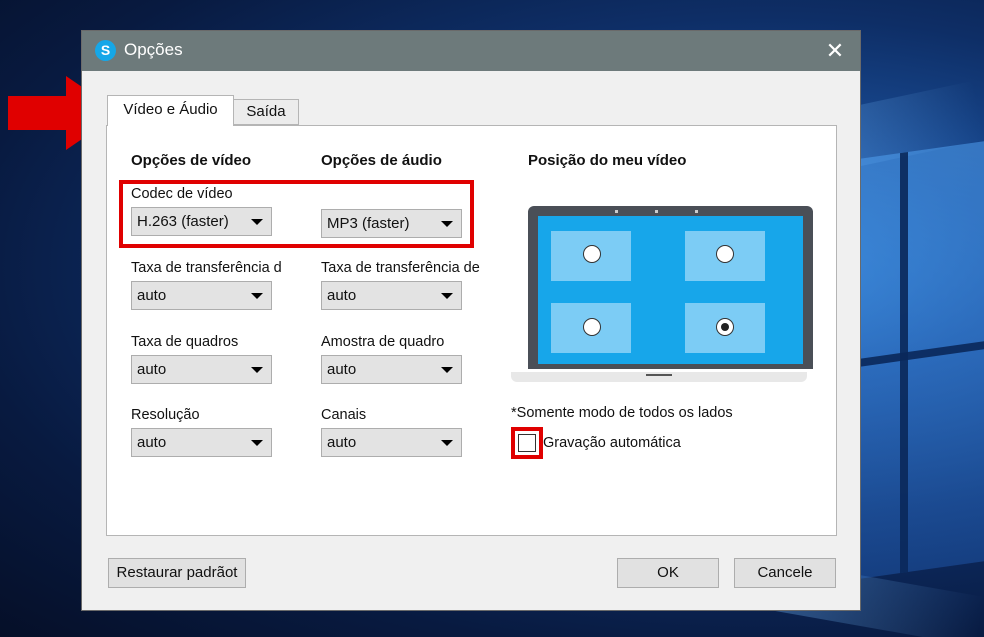  I want to click on audio-bitrate-label: Taxa de transferência de, so click(400, 268).